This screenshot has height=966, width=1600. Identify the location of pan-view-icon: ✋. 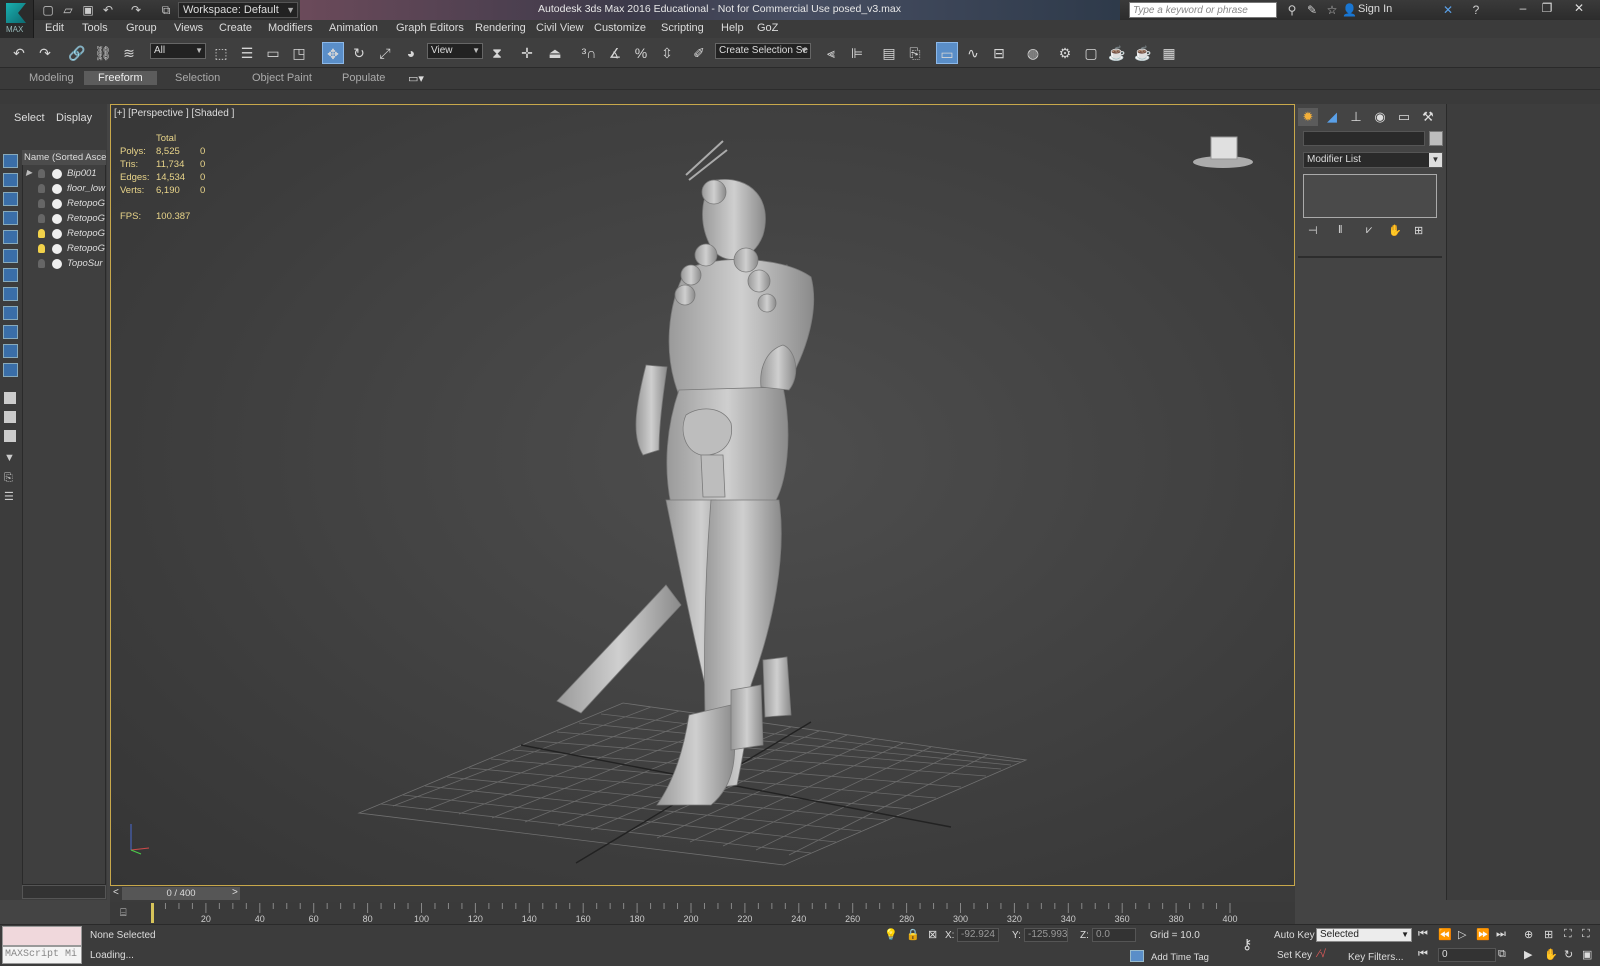
(1551, 954).